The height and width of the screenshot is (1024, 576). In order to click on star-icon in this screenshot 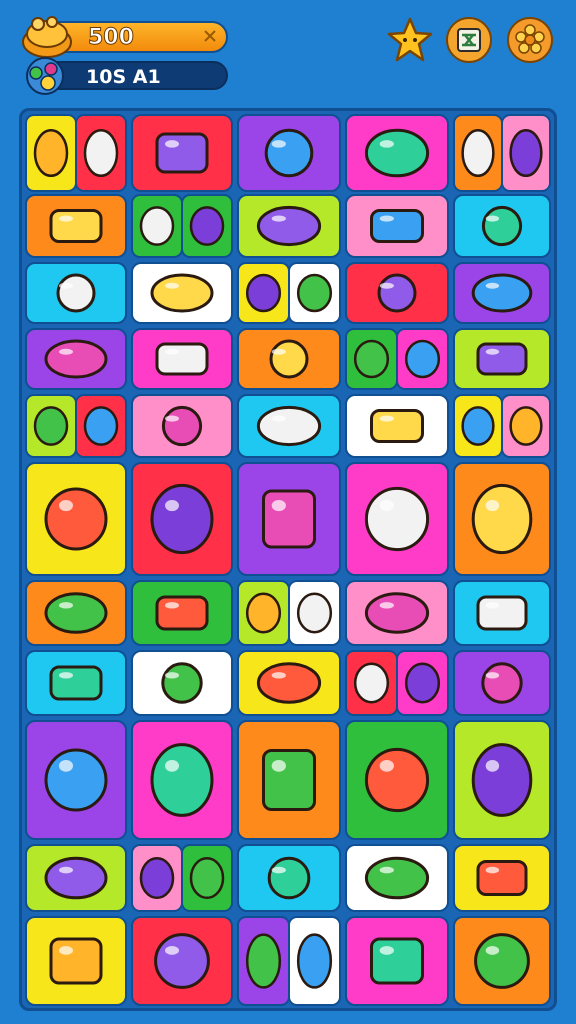, I will do `click(410, 40)`.